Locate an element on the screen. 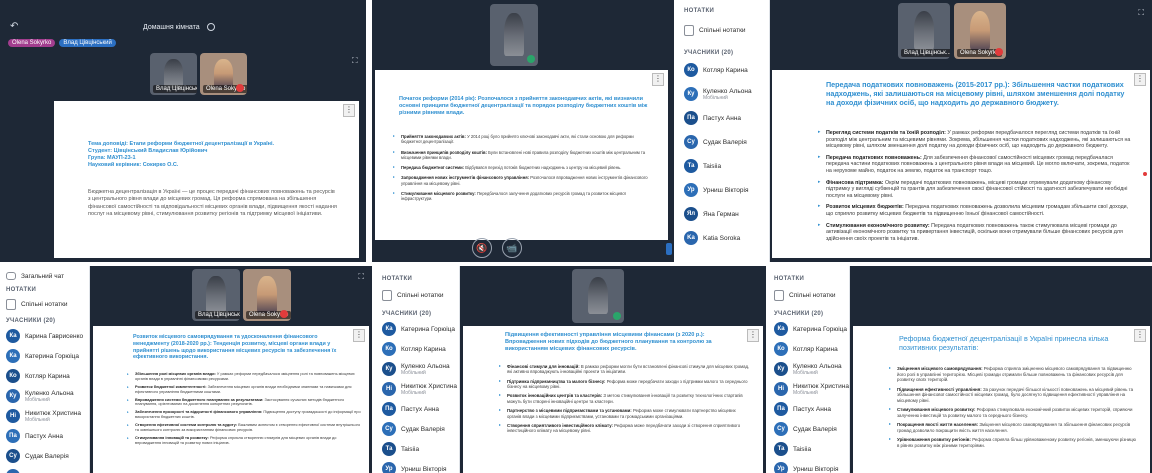 The height and width of the screenshot is (473, 1152). notes-icon is located at coordinates (11, 304).